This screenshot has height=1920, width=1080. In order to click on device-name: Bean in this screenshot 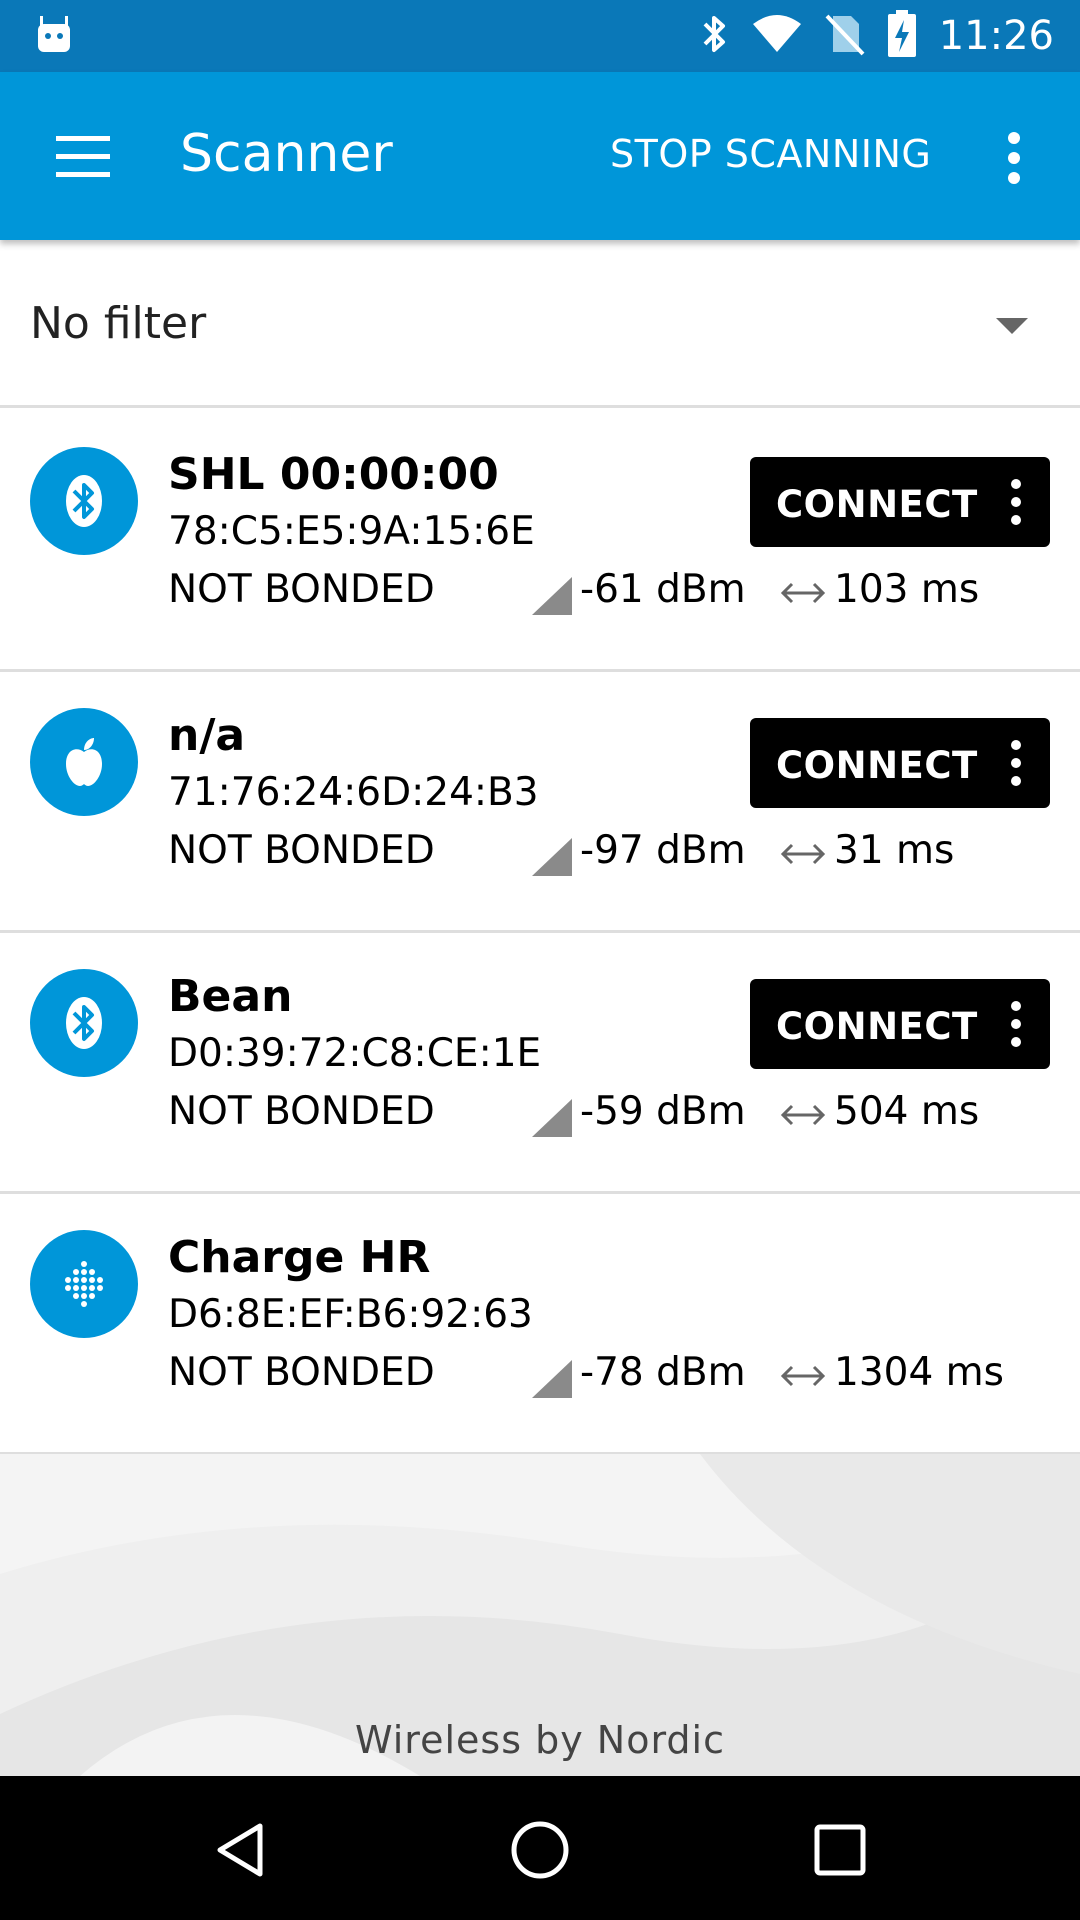, I will do `click(230, 996)`.